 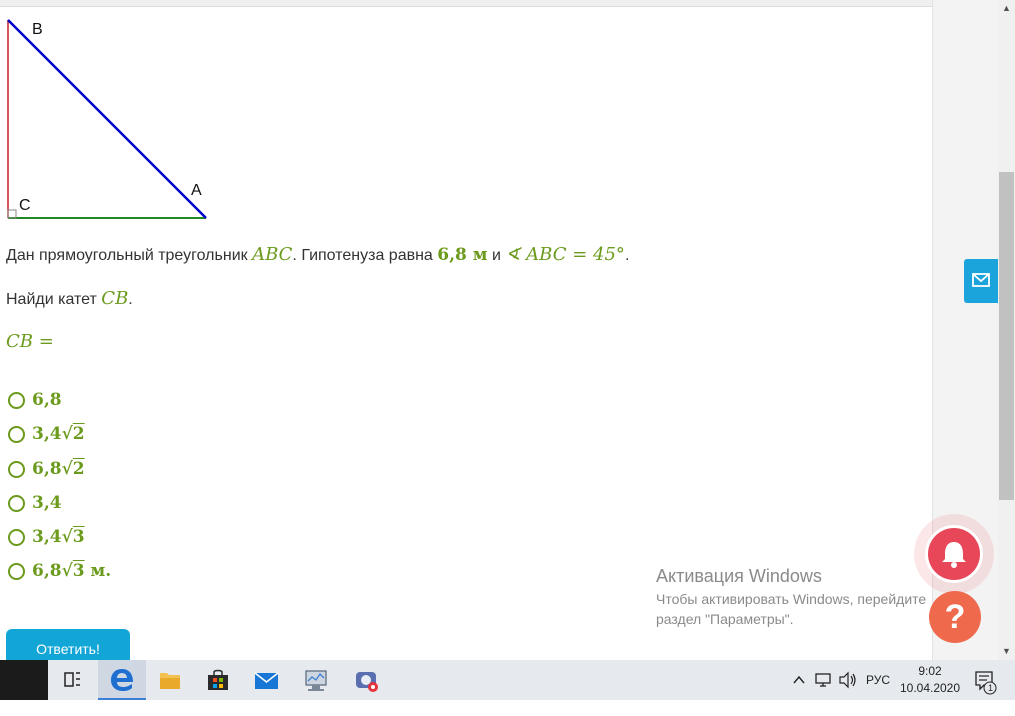 I want to click on scroll-up-icon: ▲, so click(x=1006, y=8).